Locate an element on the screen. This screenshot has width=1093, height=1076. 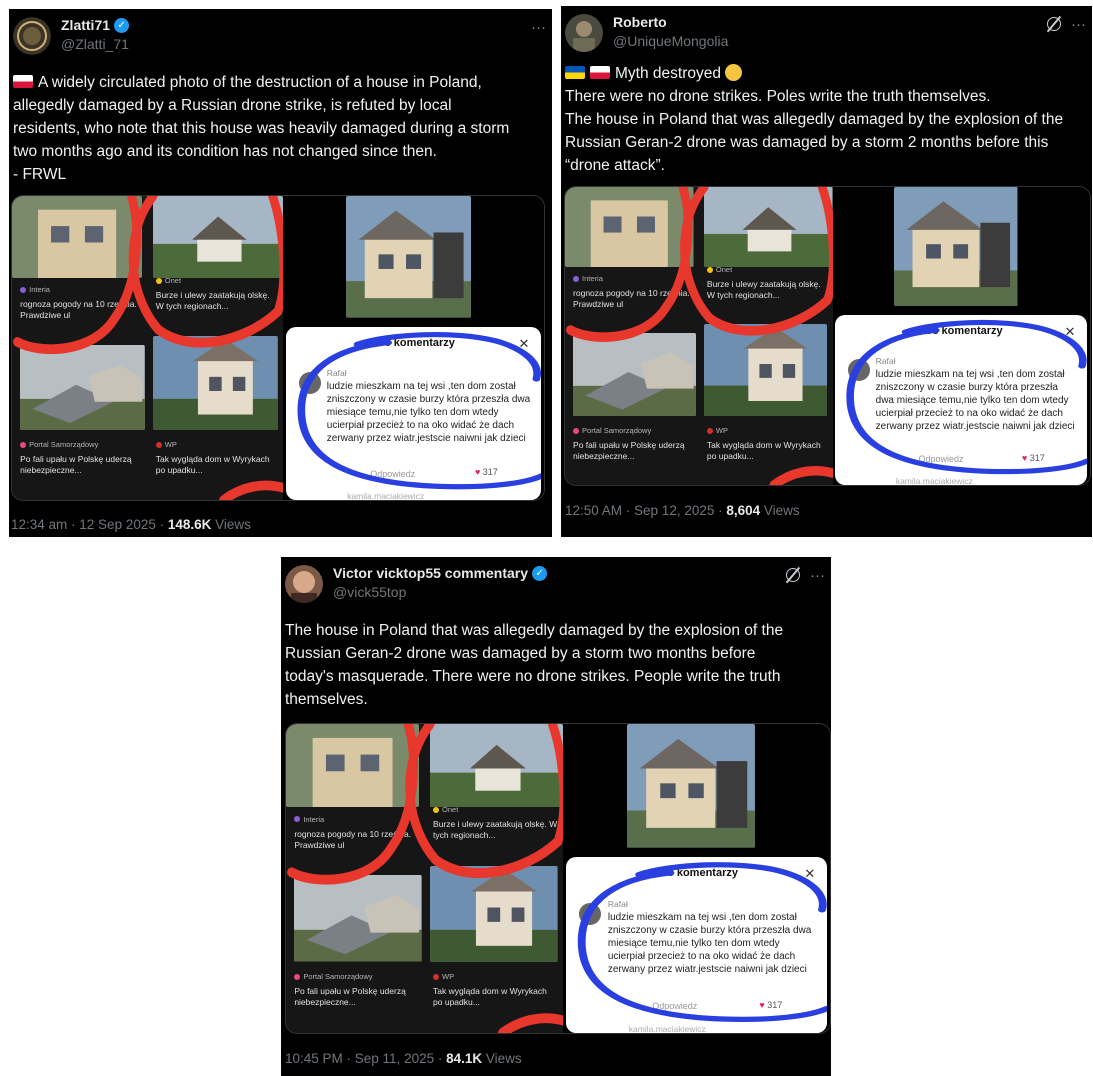
handle: @UniqueMongolia is located at coordinates (670, 41).